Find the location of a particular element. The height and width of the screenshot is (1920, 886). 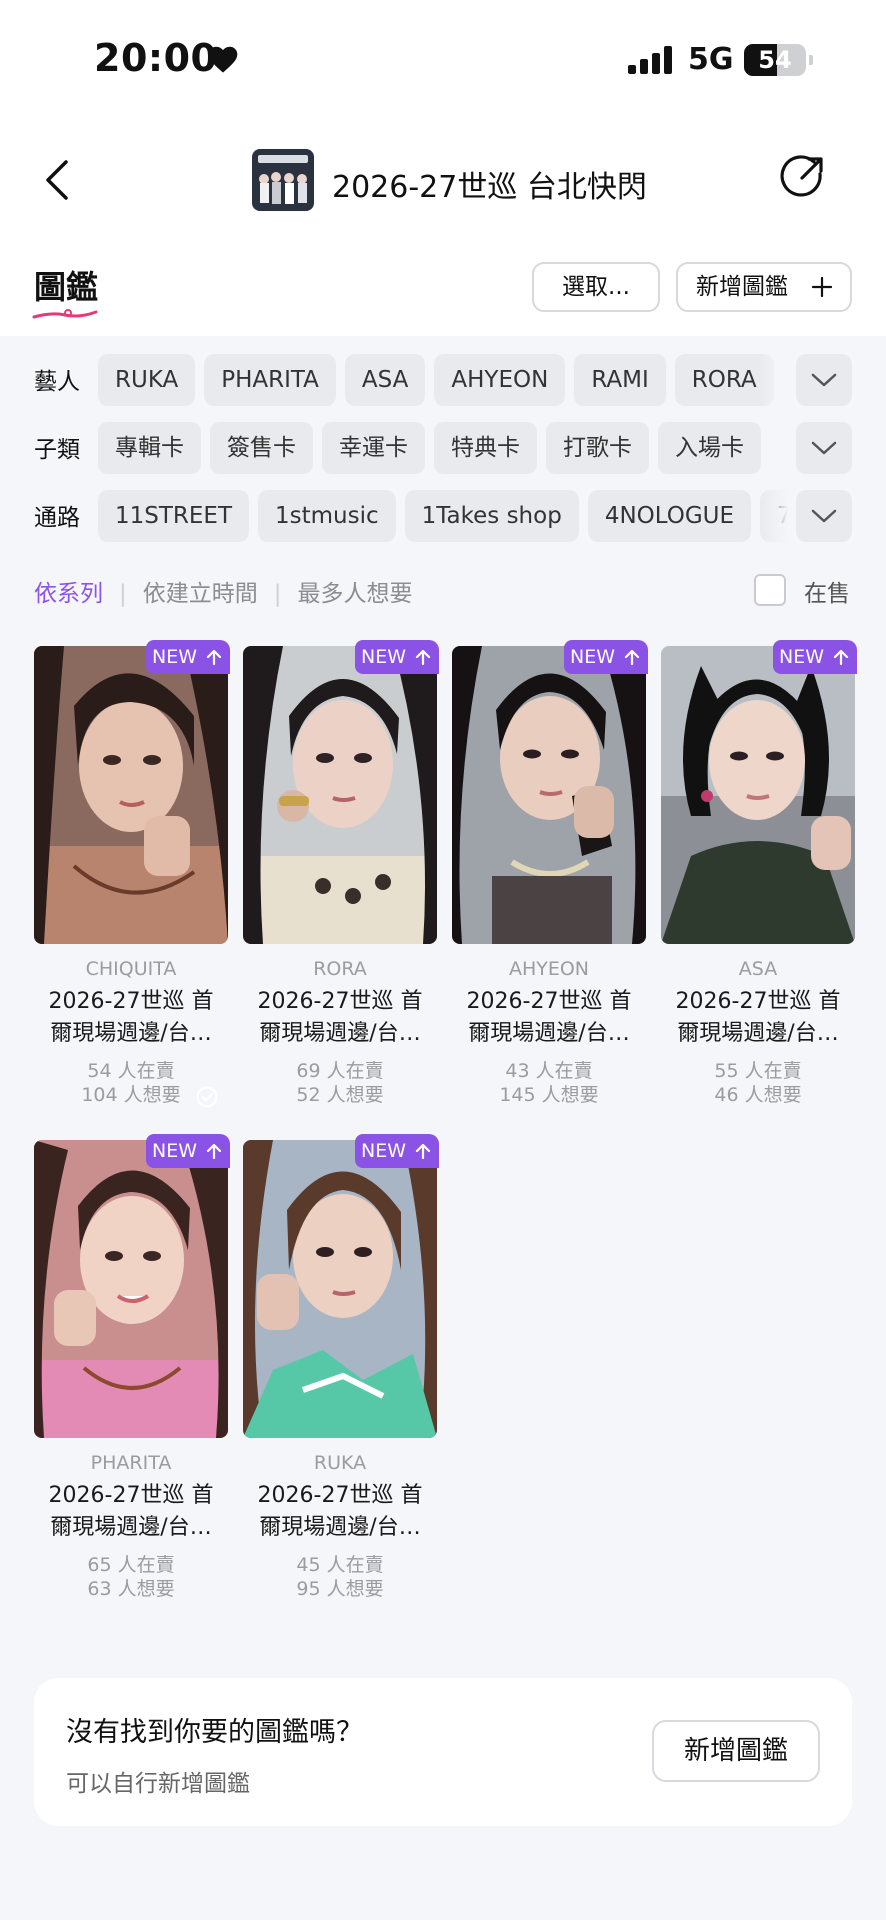

prompt-add-collection-button: 新增圖鑑 is located at coordinates (736, 1751).